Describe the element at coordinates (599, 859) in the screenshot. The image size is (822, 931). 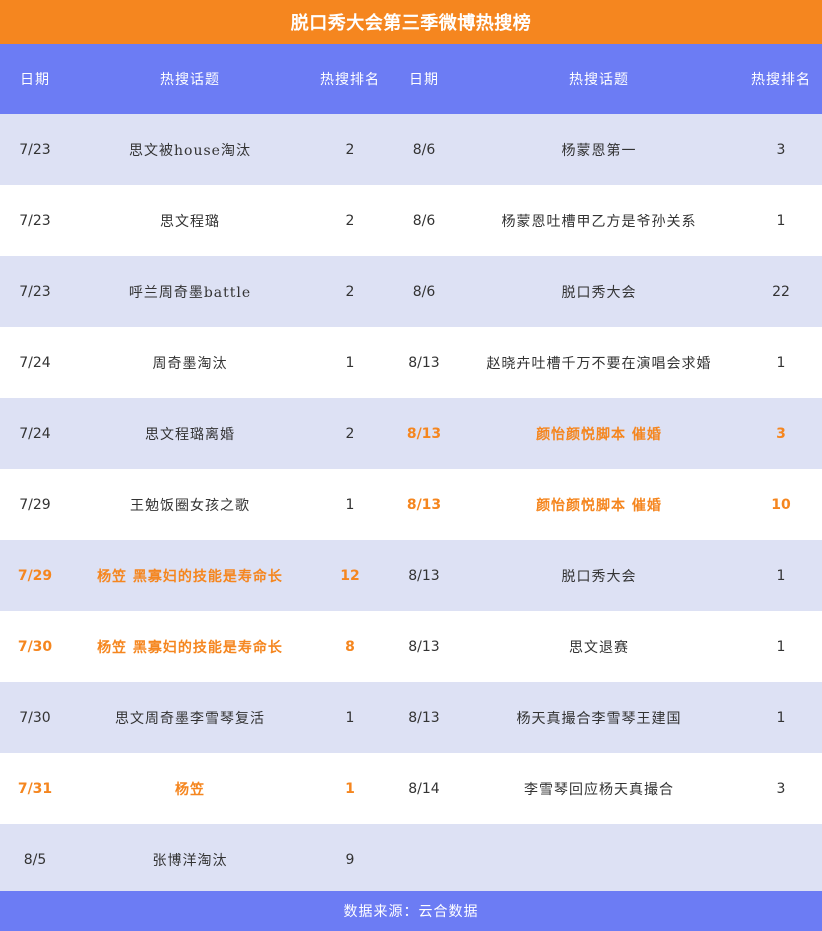
I see `right-topic-cell` at that location.